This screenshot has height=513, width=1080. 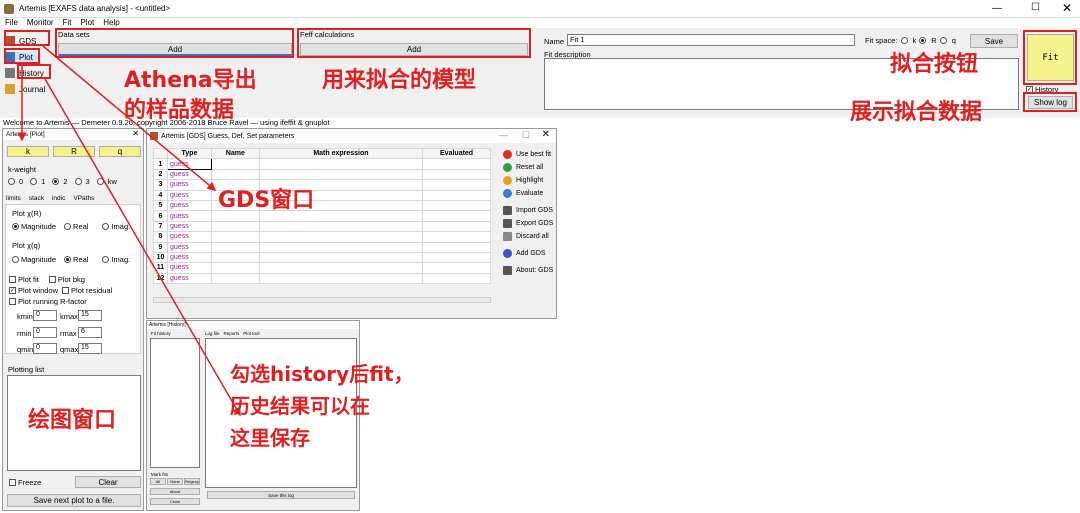 I want to click on side-journal: Journal, so click(x=25, y=89).